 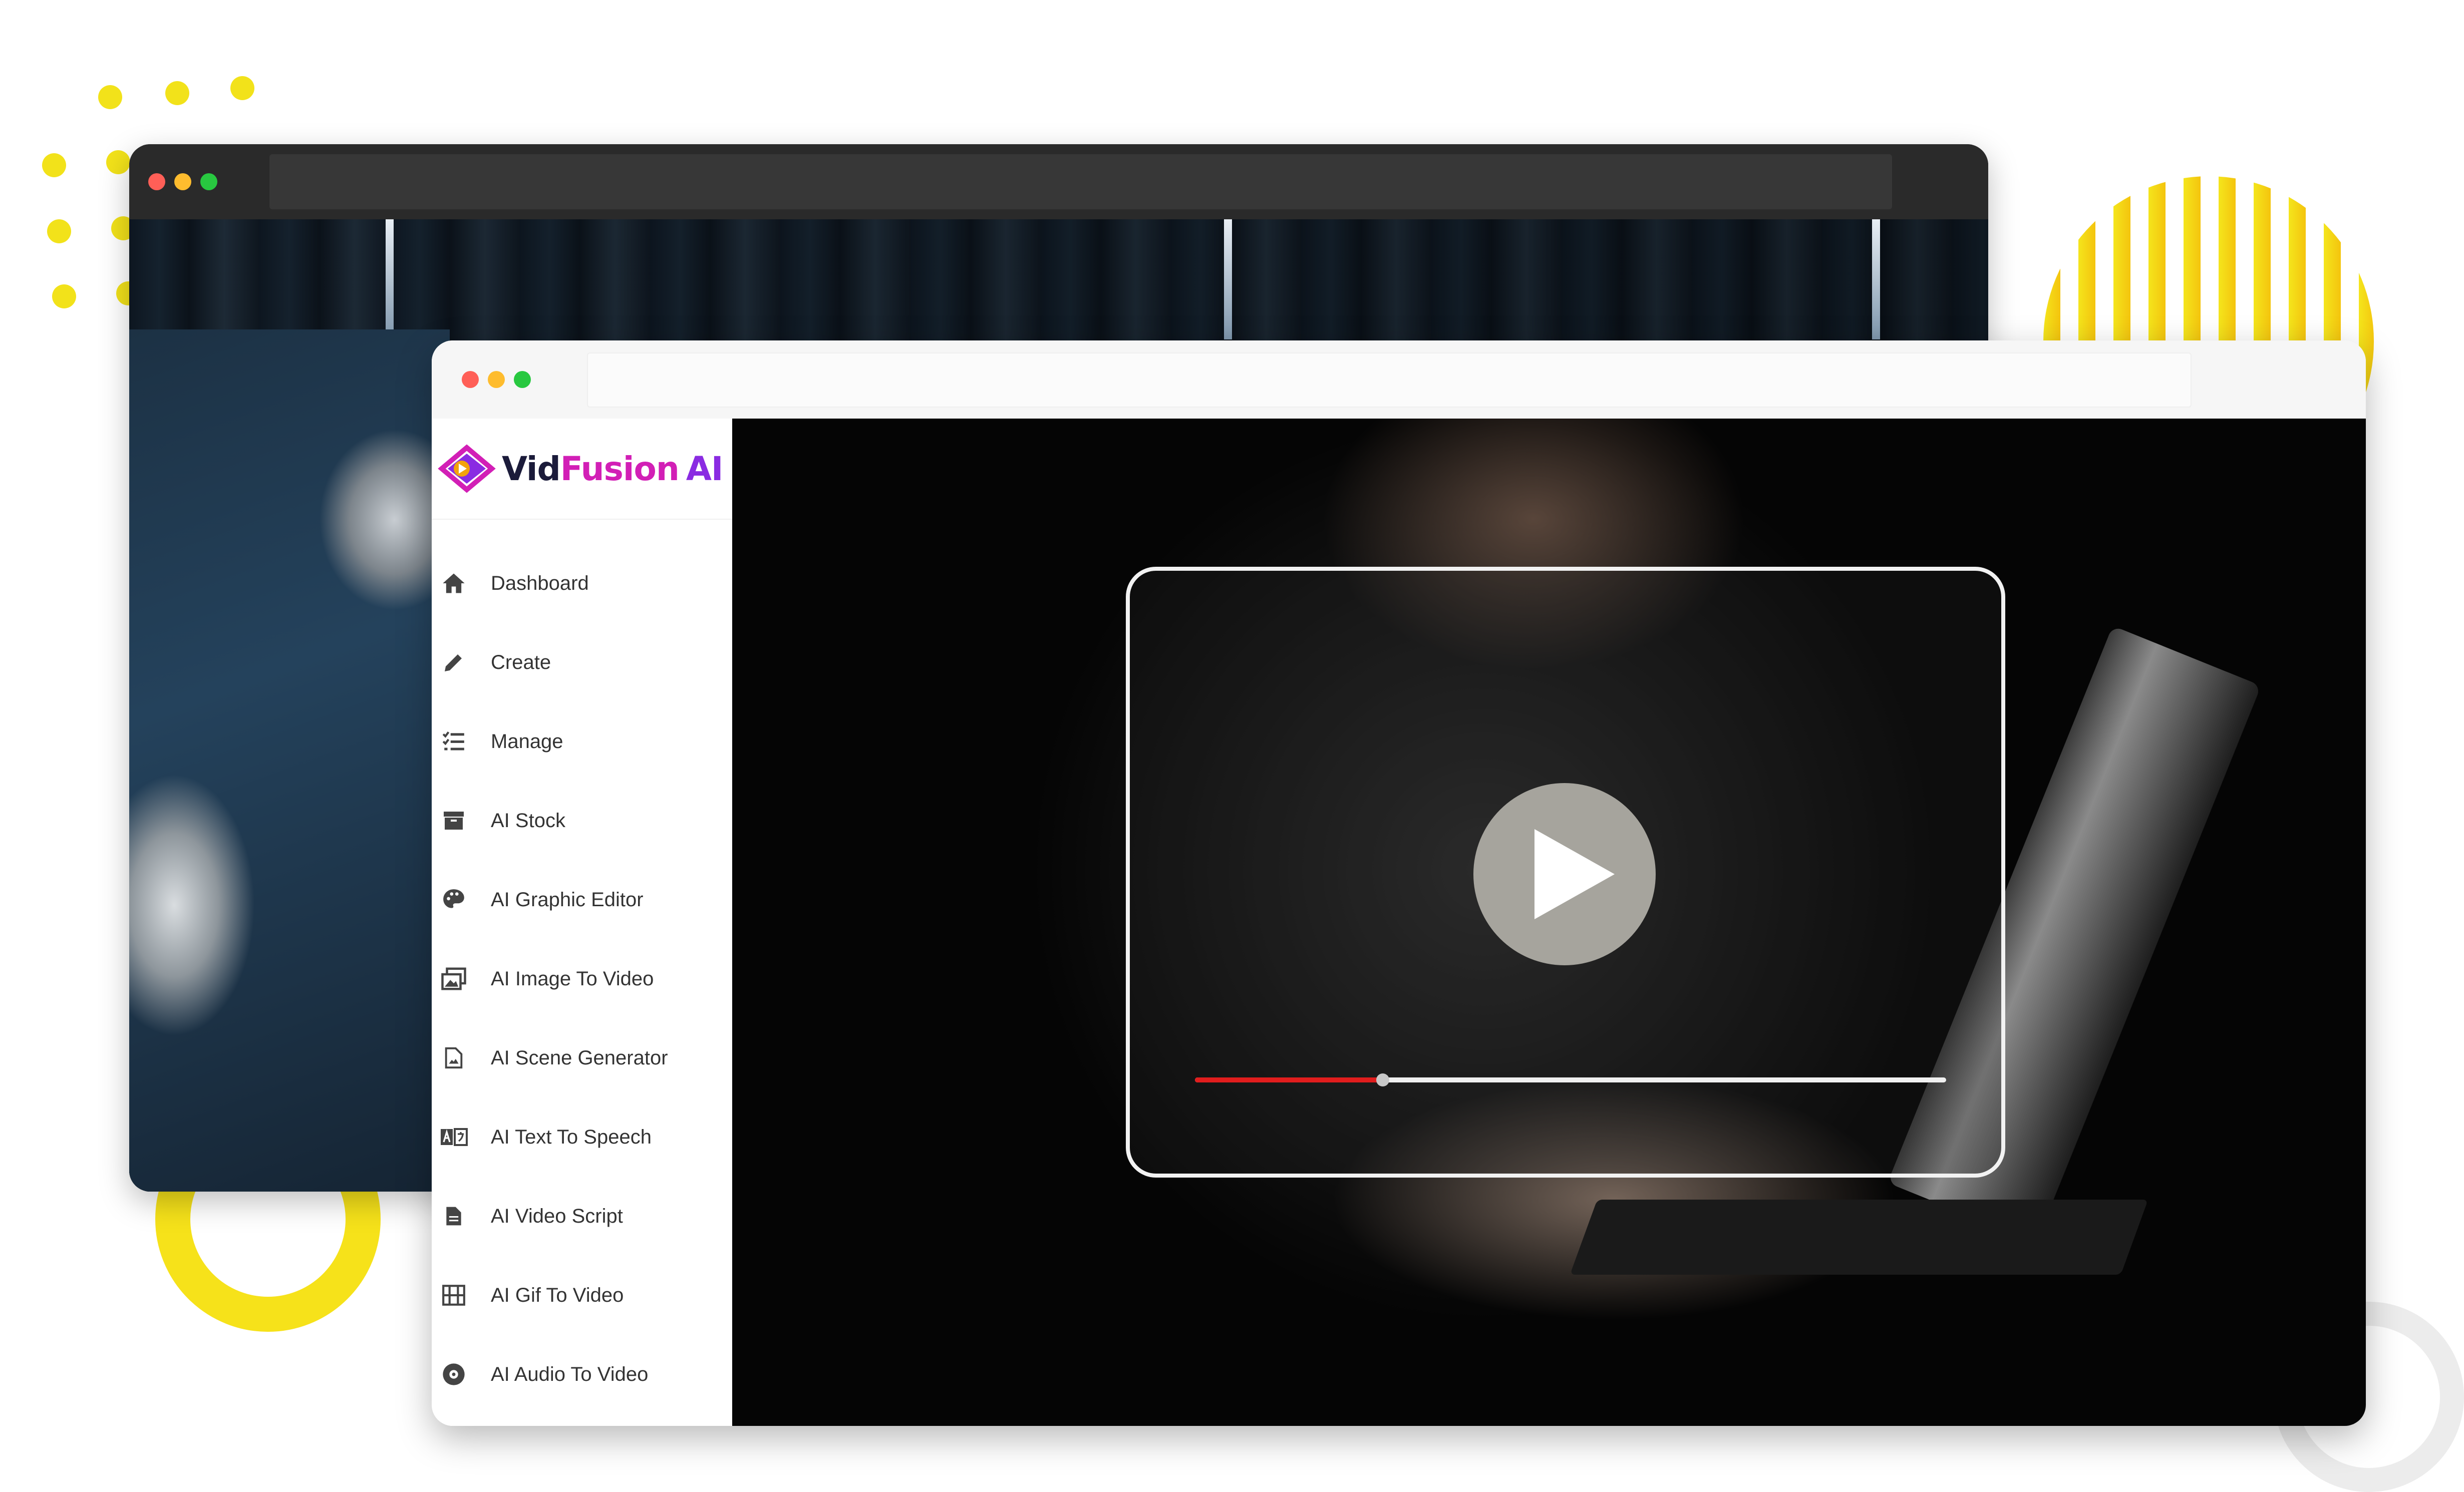 I want to click on play-button, so click(x=1564, y=874).